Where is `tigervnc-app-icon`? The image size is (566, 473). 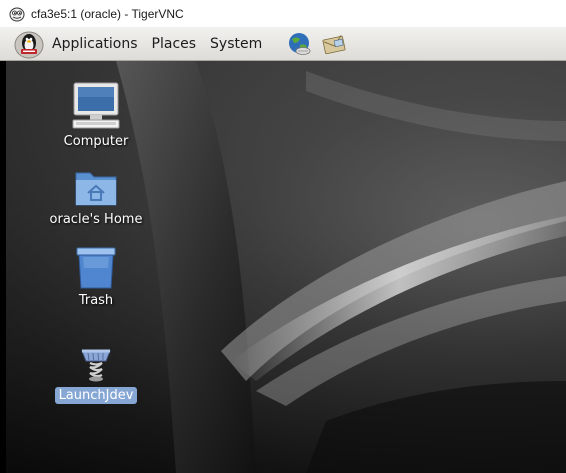 tigervnc-app-icon is located at coordinates (17, 14).